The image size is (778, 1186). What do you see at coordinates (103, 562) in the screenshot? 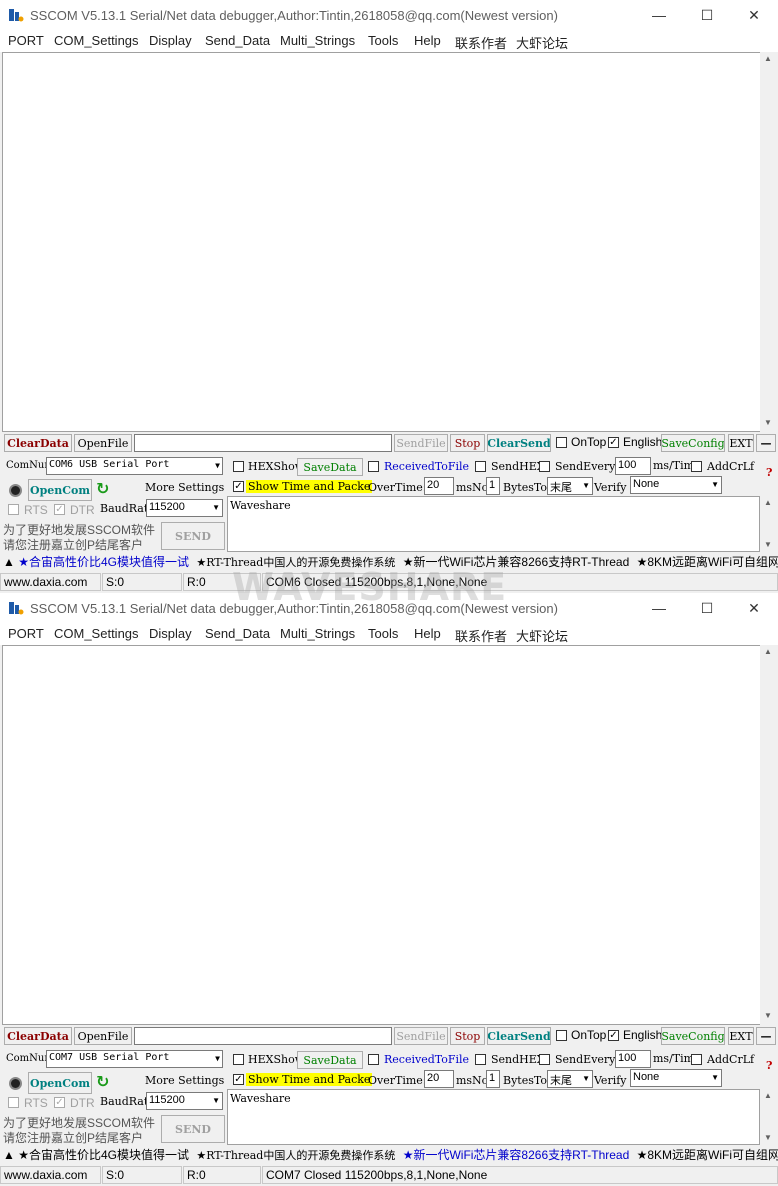
I see `ticker-item-4g-module: ★合宙高性价比4G模块值得一试` at bounding box center [103, 562].